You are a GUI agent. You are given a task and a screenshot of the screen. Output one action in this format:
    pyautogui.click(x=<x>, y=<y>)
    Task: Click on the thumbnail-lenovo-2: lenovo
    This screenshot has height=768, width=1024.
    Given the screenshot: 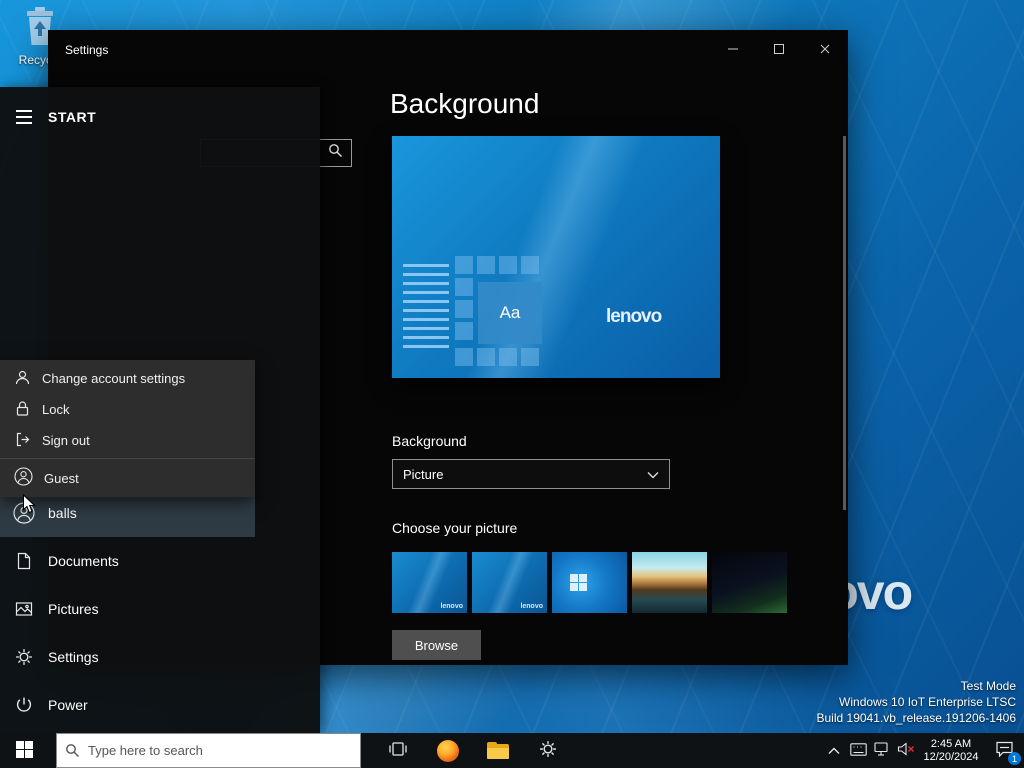 What is the action you would take?
    pyautogui.click(x=509, y=582)
    